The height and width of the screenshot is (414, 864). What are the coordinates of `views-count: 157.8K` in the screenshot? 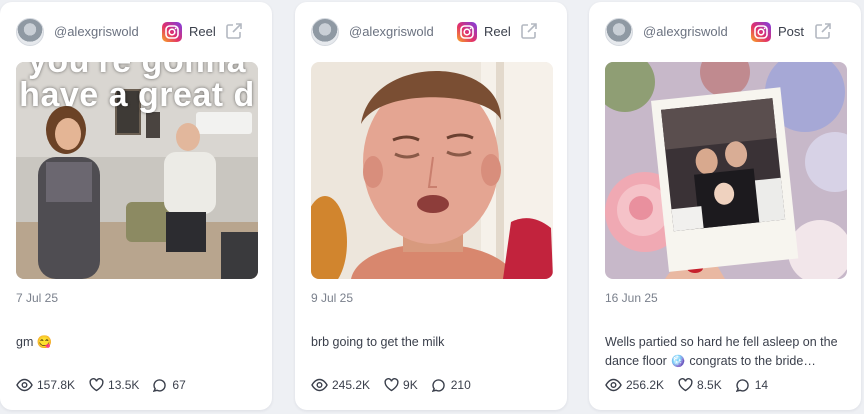 It's located at (56, 385).